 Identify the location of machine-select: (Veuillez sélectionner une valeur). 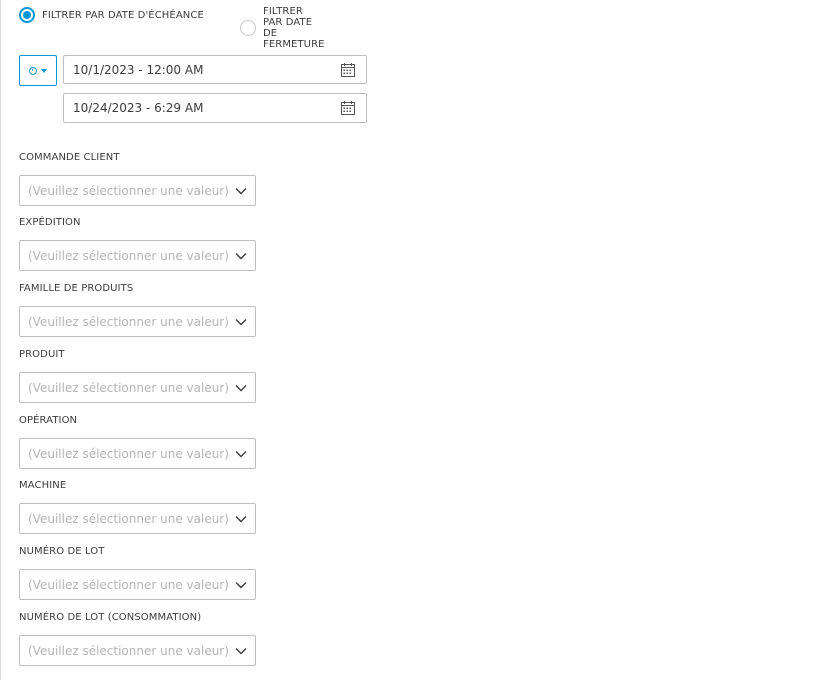
(137, 518).